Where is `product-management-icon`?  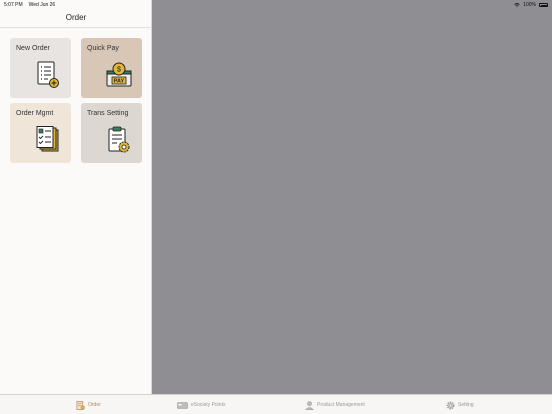 product-management-icon is located at coordinates (309, 405).